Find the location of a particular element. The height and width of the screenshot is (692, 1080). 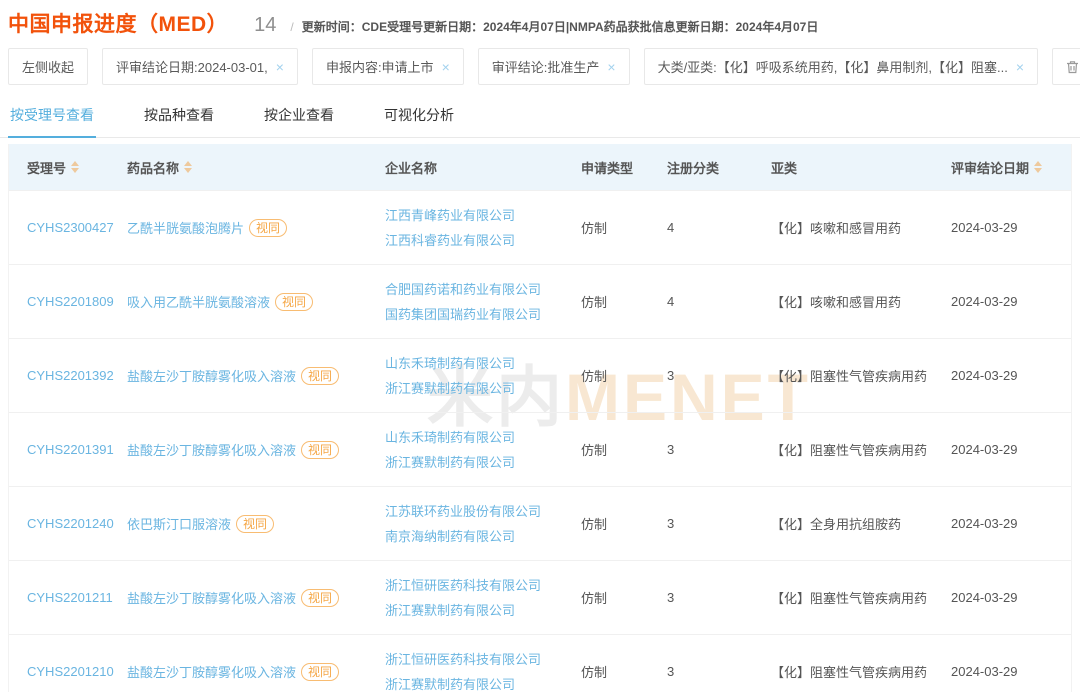

drug-name-link: 吸入用乙酰半胱氨酸溶液 is located at coordinates (198, 301).